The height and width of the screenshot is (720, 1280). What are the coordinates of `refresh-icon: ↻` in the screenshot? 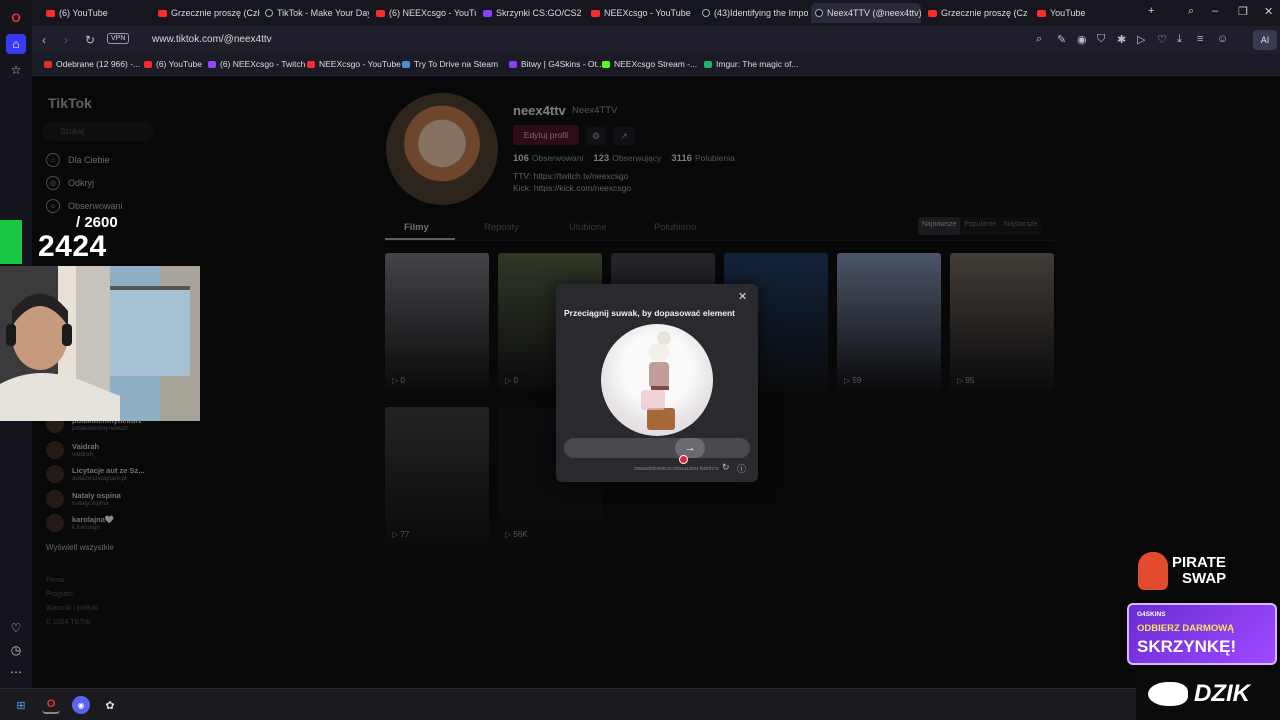 It's located at (726, 467).